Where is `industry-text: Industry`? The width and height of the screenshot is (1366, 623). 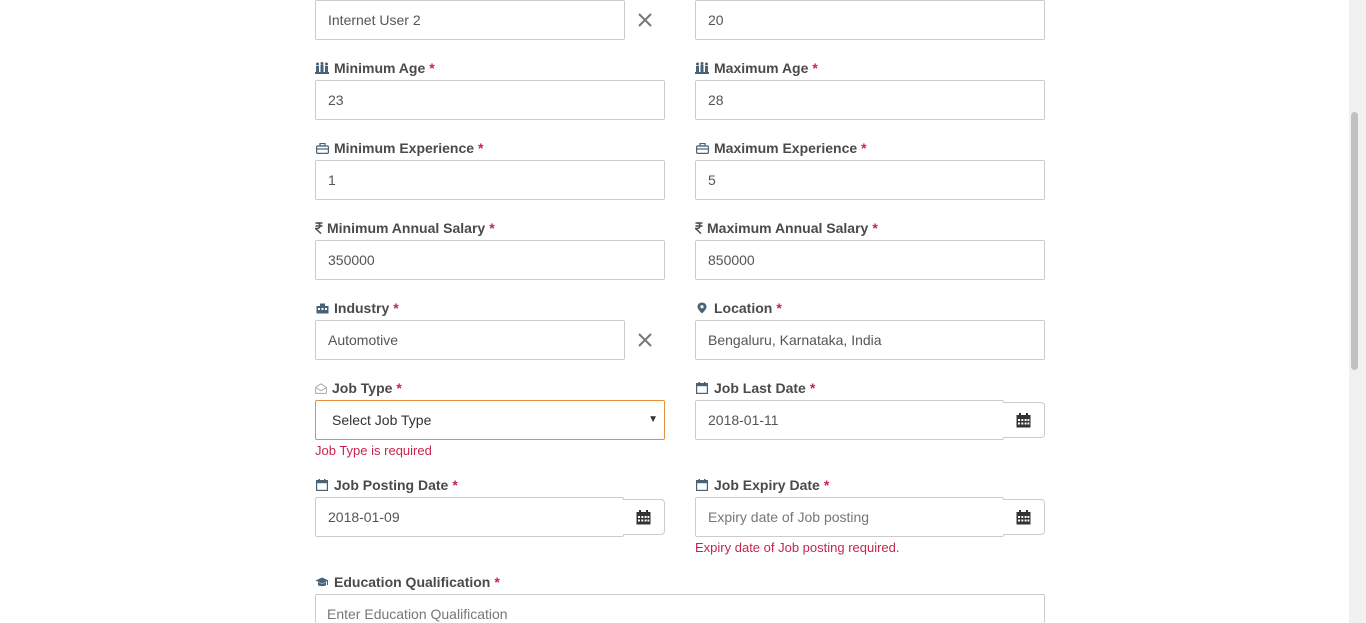
industry-text: Industry is located at coordinates (362, 308).